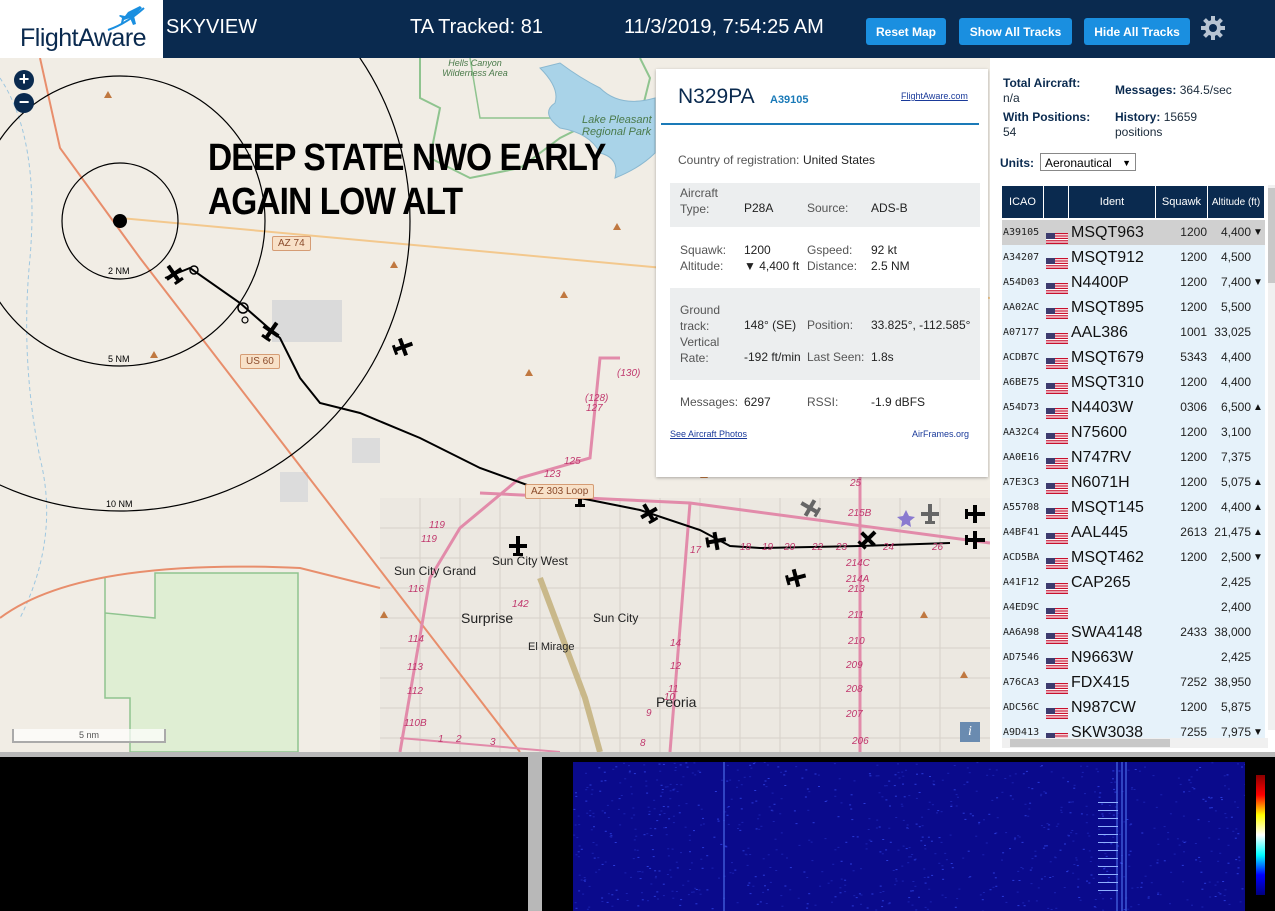 The width and height of the screenshot is (1275, 911). Describe the element at coordinates (1182, 202) in the screenshot. I see `col-squawk: Squawk` at that location.